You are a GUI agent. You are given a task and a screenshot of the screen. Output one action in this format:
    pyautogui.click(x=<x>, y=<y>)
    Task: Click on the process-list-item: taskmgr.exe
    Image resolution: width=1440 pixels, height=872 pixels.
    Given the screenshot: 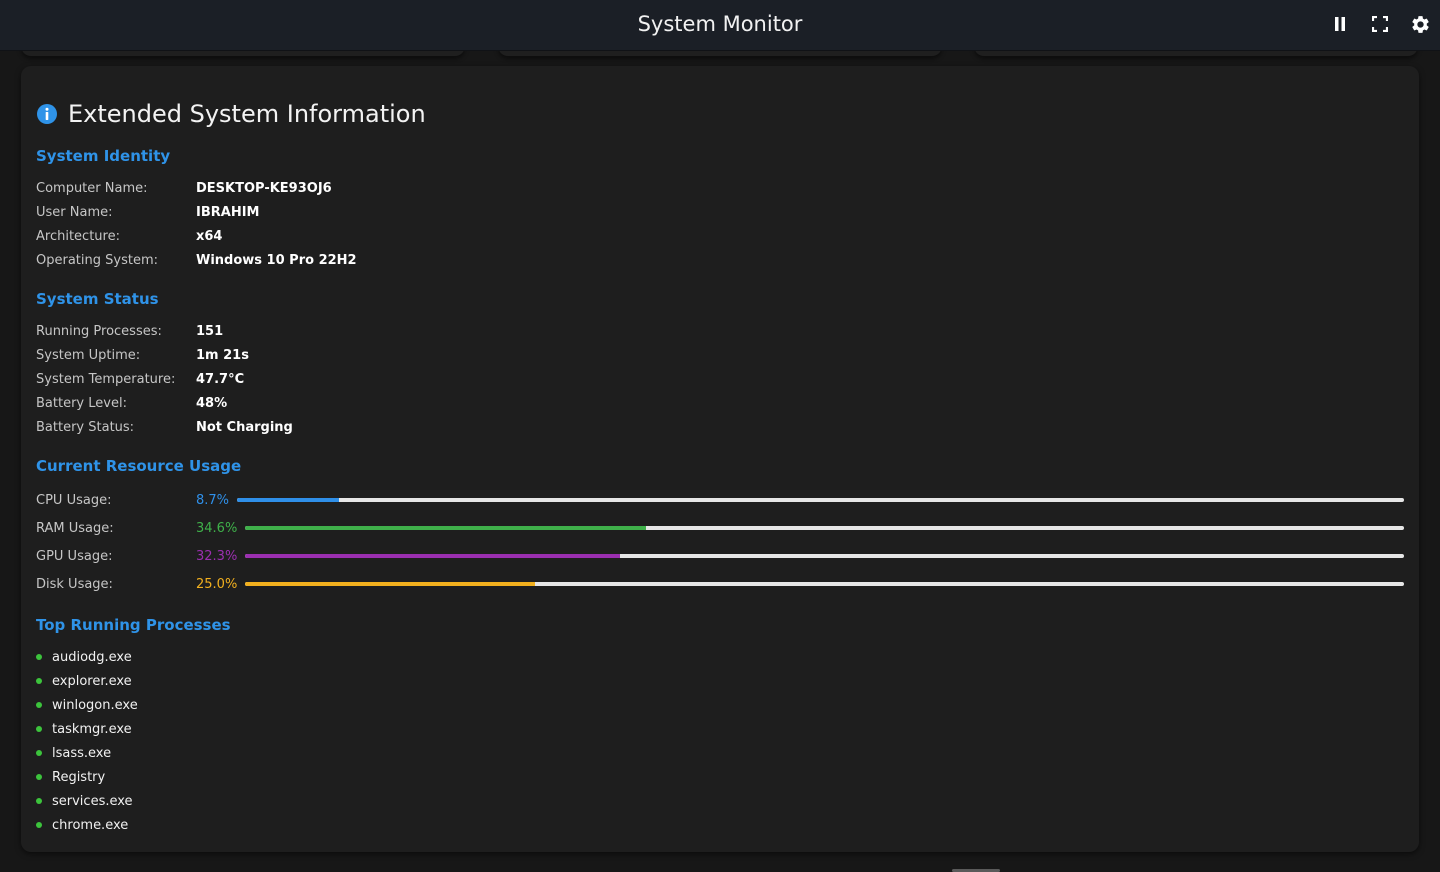 What is the action you would take?
    pyautogui.click(x=84, y=729)
    